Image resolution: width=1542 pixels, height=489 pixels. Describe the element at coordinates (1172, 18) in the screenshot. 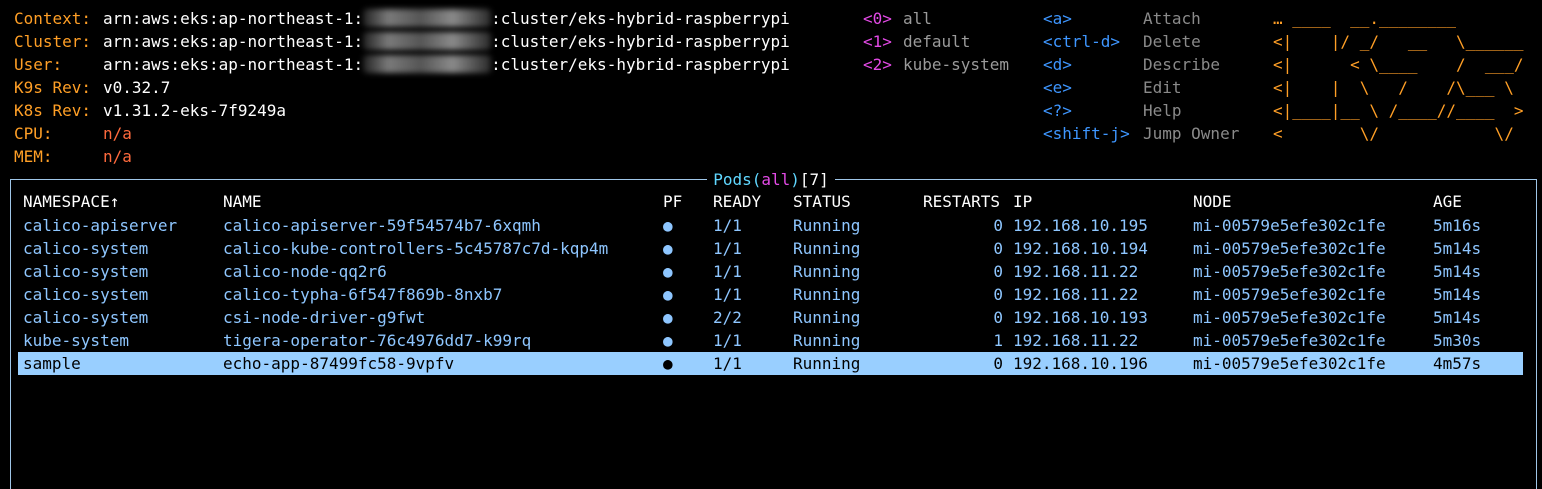

I see `shortcut-label: Attach` at that location.